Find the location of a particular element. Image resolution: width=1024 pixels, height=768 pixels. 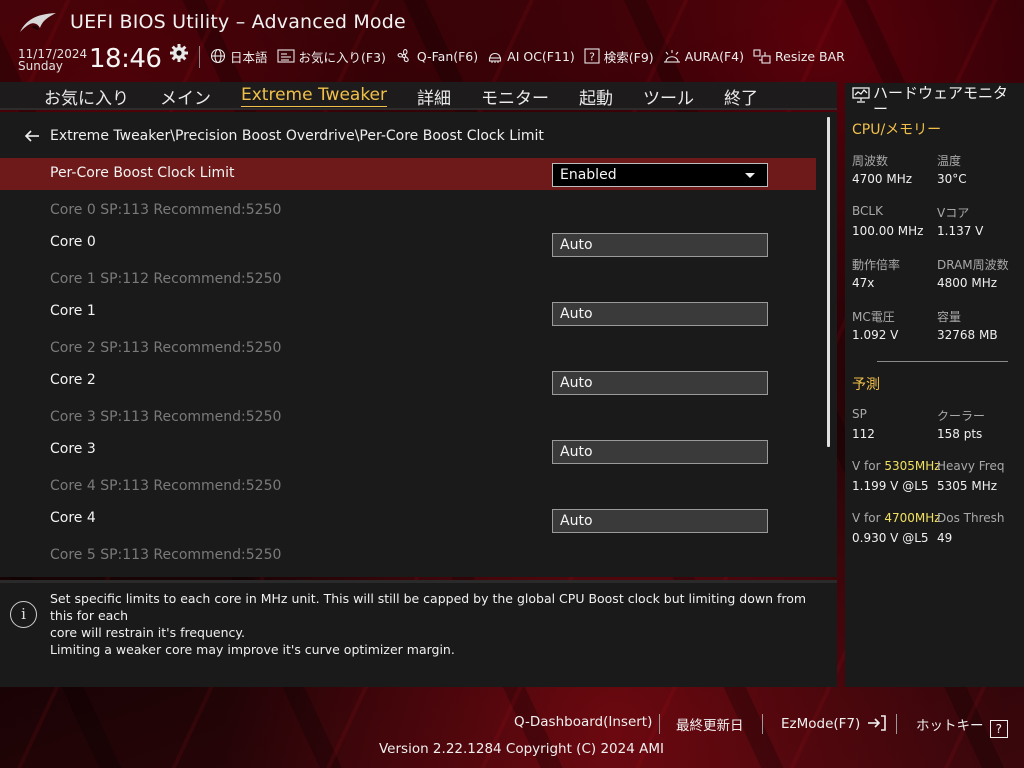

hotkey-help-icon: ? is located at coordinates (998, 729).